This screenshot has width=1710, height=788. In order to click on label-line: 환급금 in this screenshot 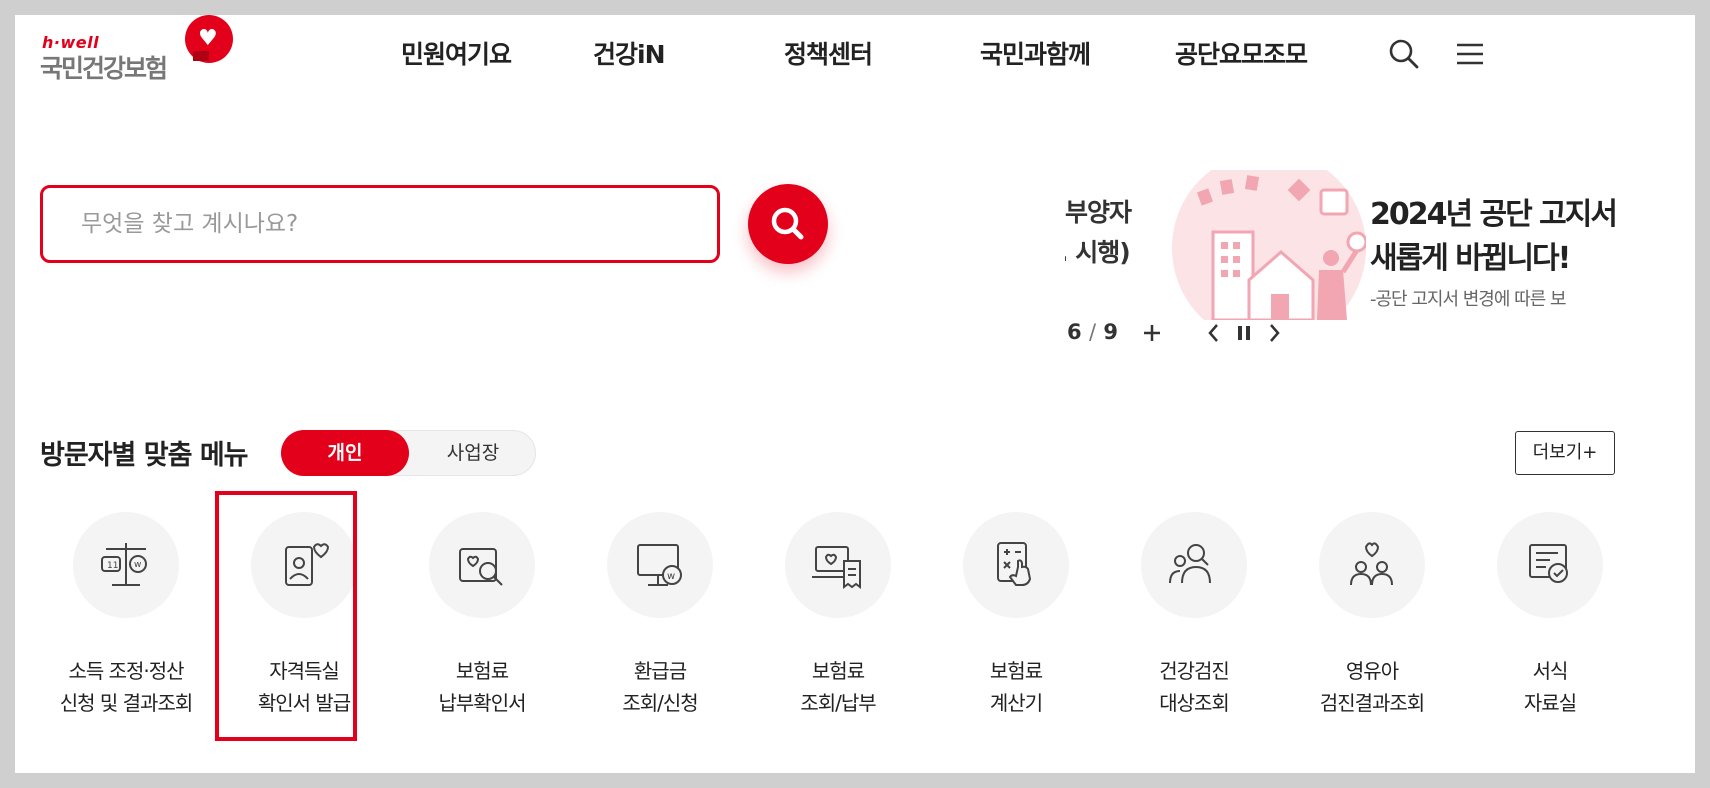, I will do `click(660, 671)`.